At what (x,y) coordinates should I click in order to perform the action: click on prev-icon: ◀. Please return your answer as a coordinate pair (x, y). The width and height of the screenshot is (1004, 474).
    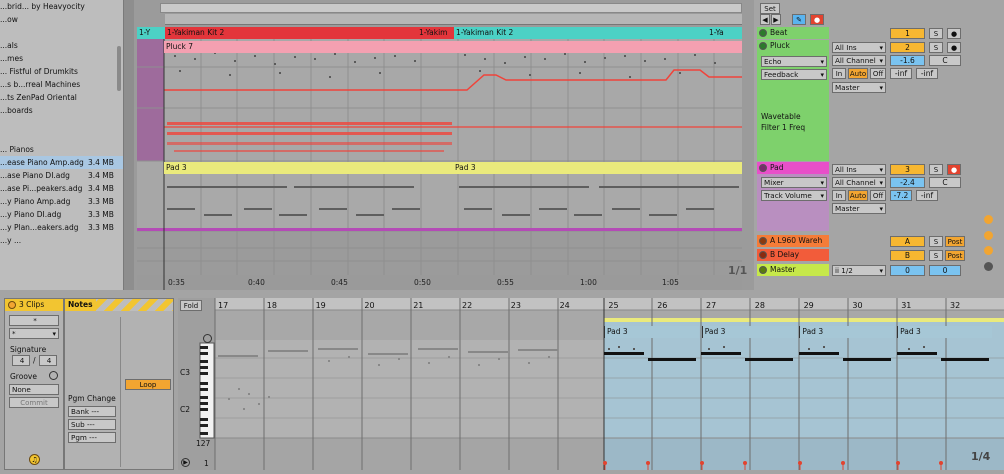
    Looking at the image, I should click on (765, 19).